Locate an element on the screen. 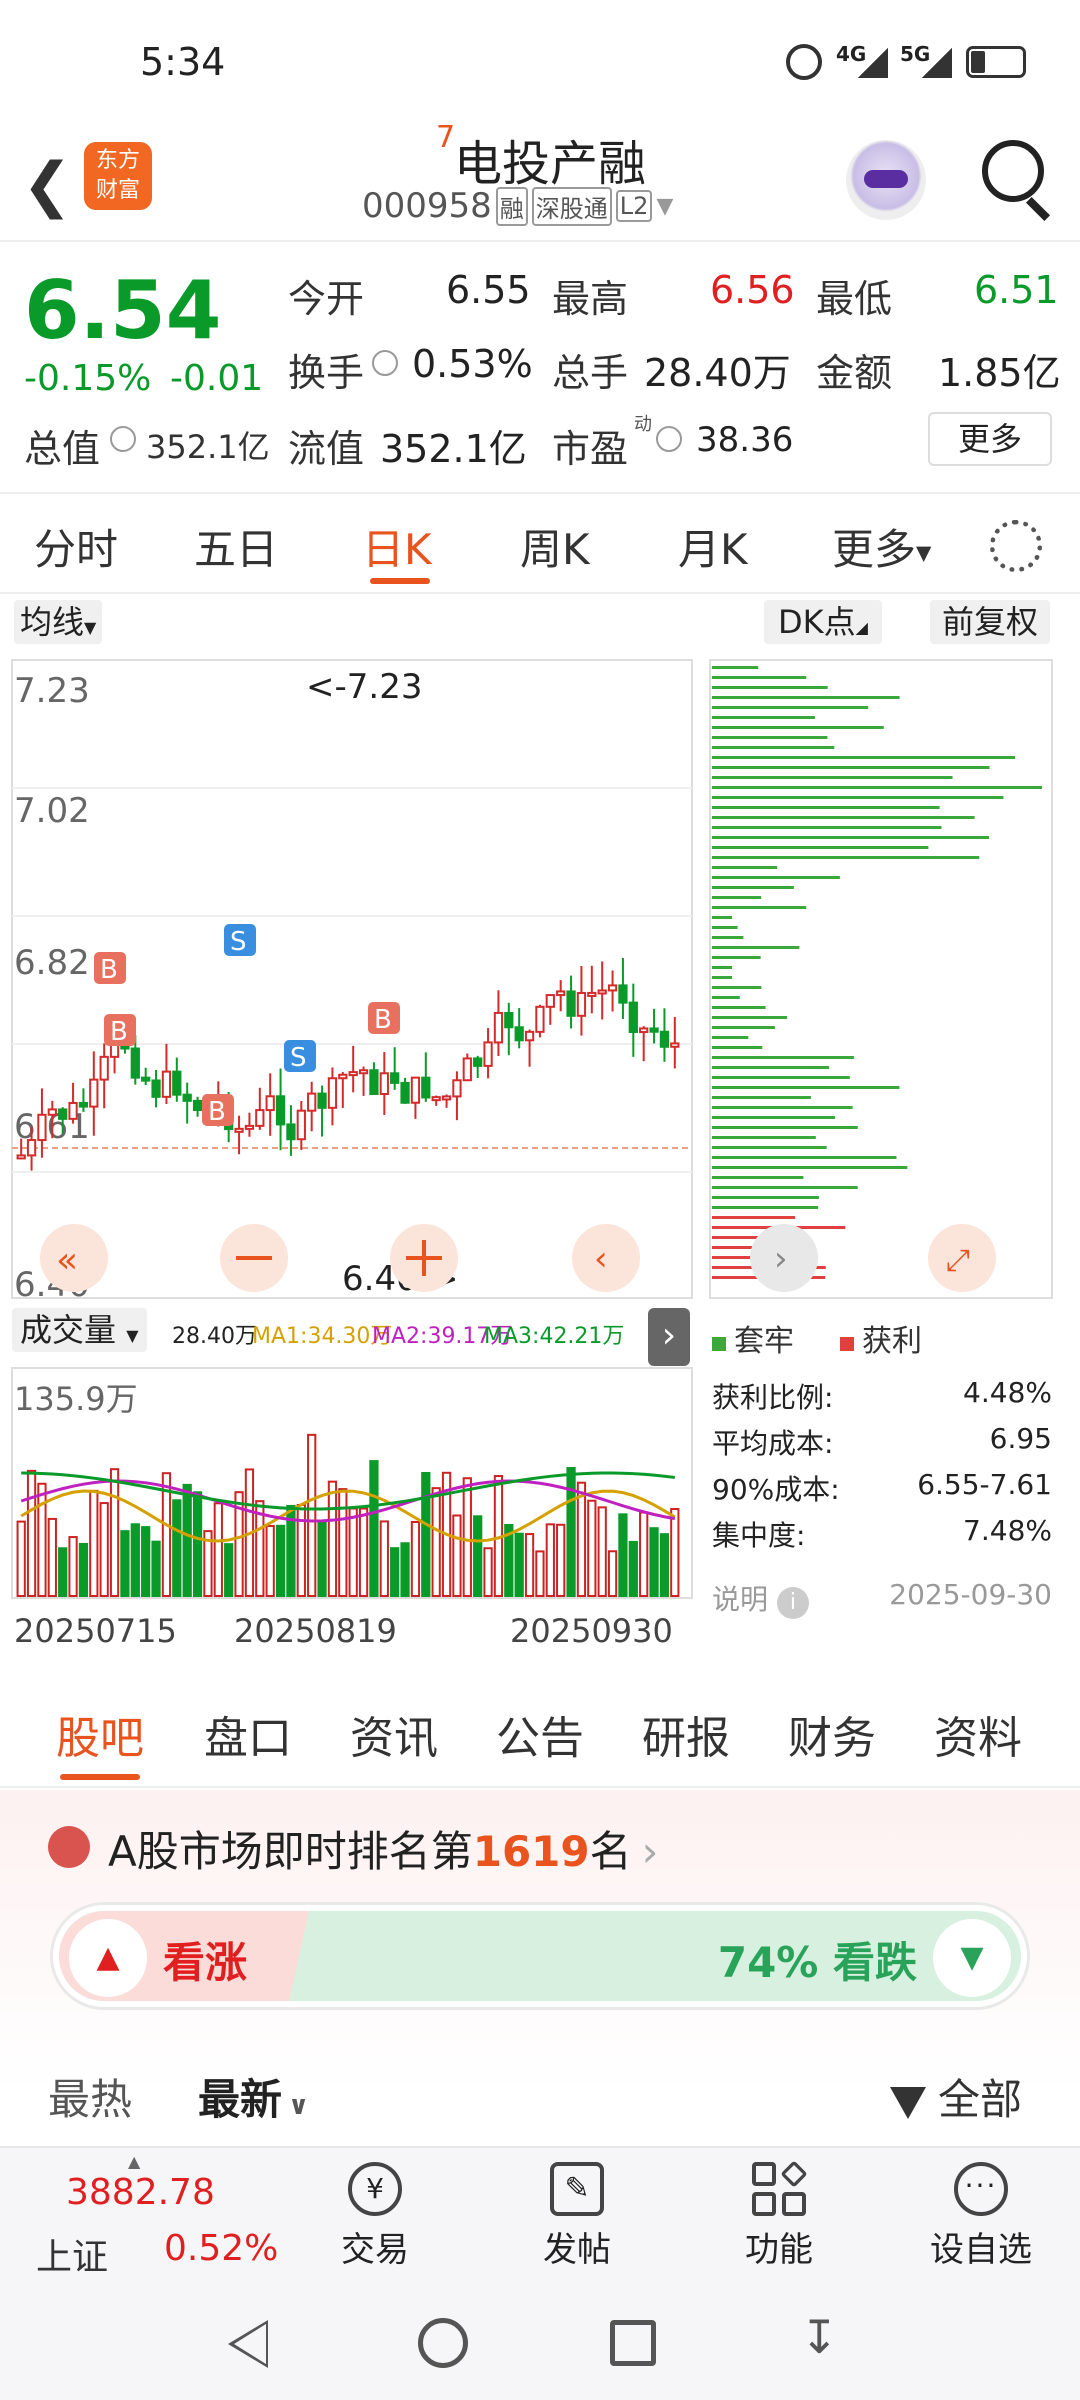 The width and height of the screenshot is (1080, 2400). amount-value: 1.85亿 is located at coordinates (999, 373).